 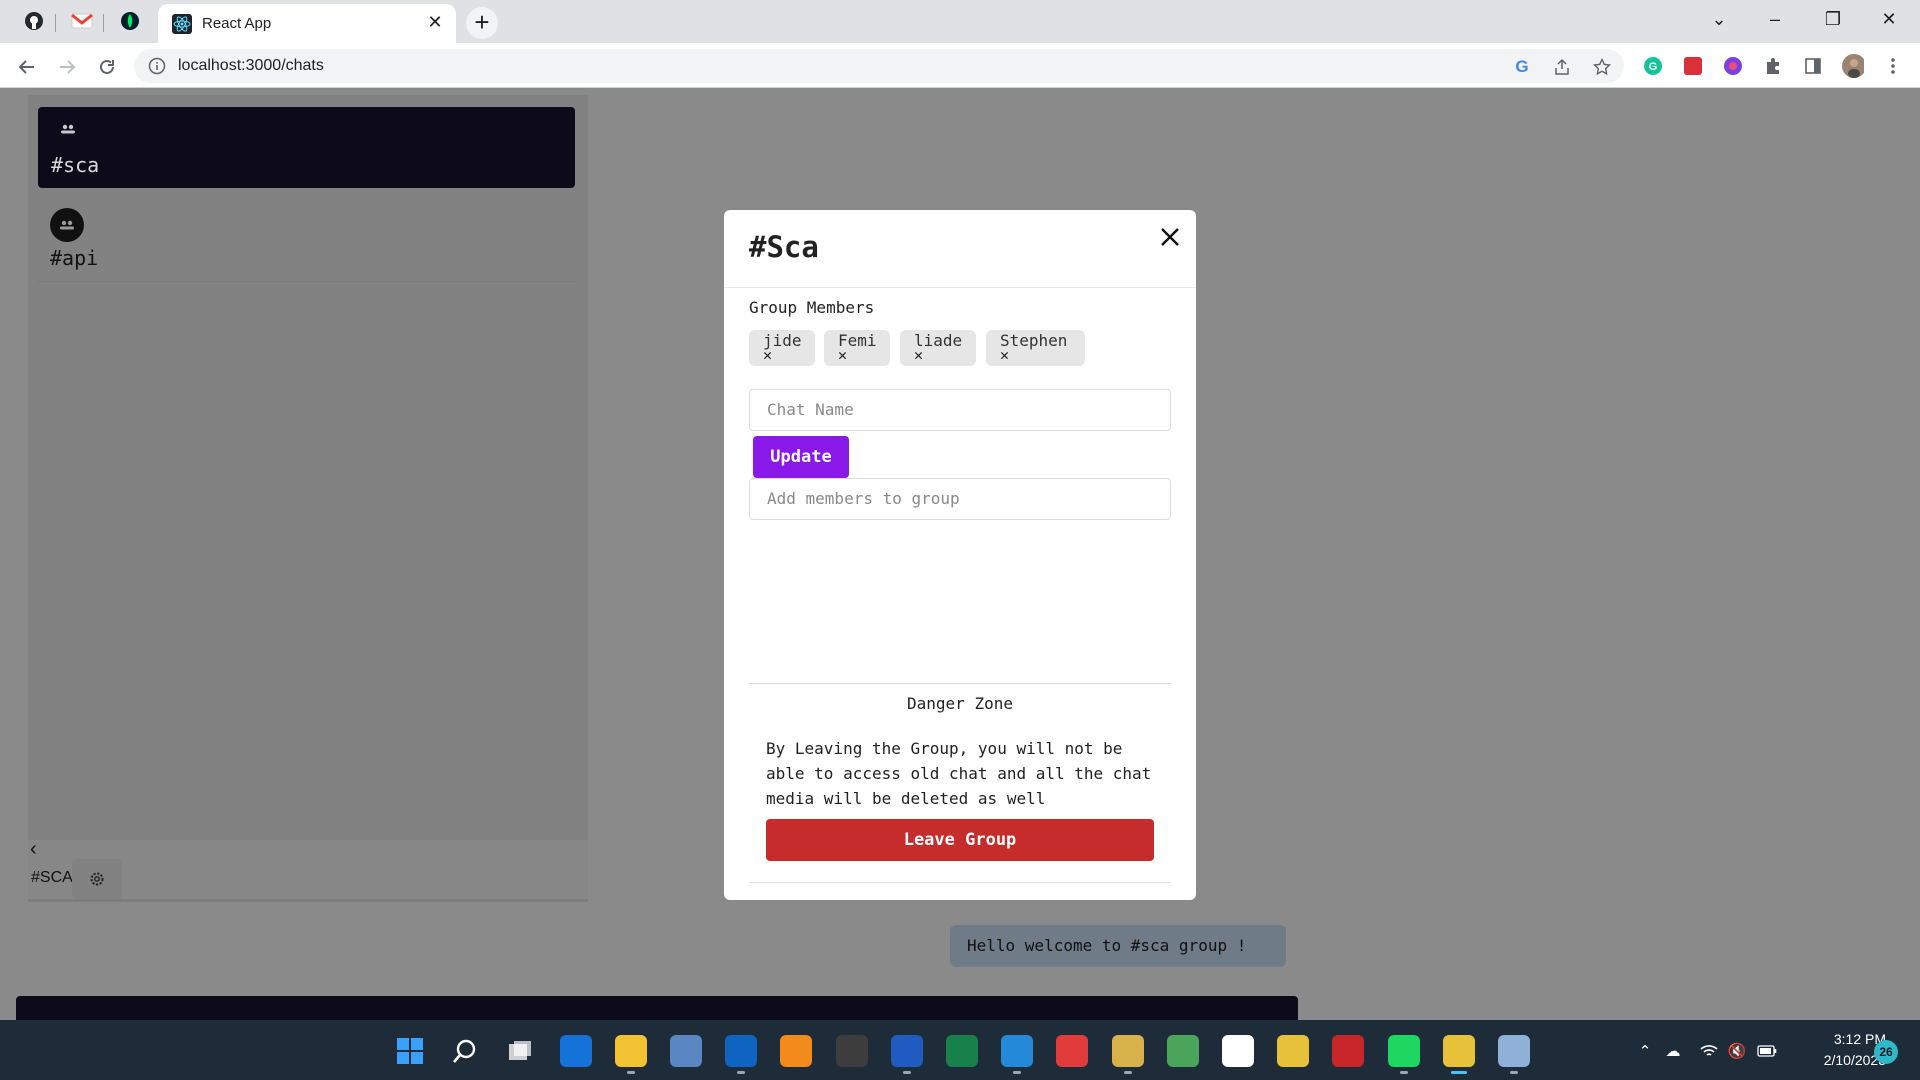 What do you see at coordinates (784, 247) in the screenshot?
I see `modal-title: #Sca` at bounding box center [784, 247].